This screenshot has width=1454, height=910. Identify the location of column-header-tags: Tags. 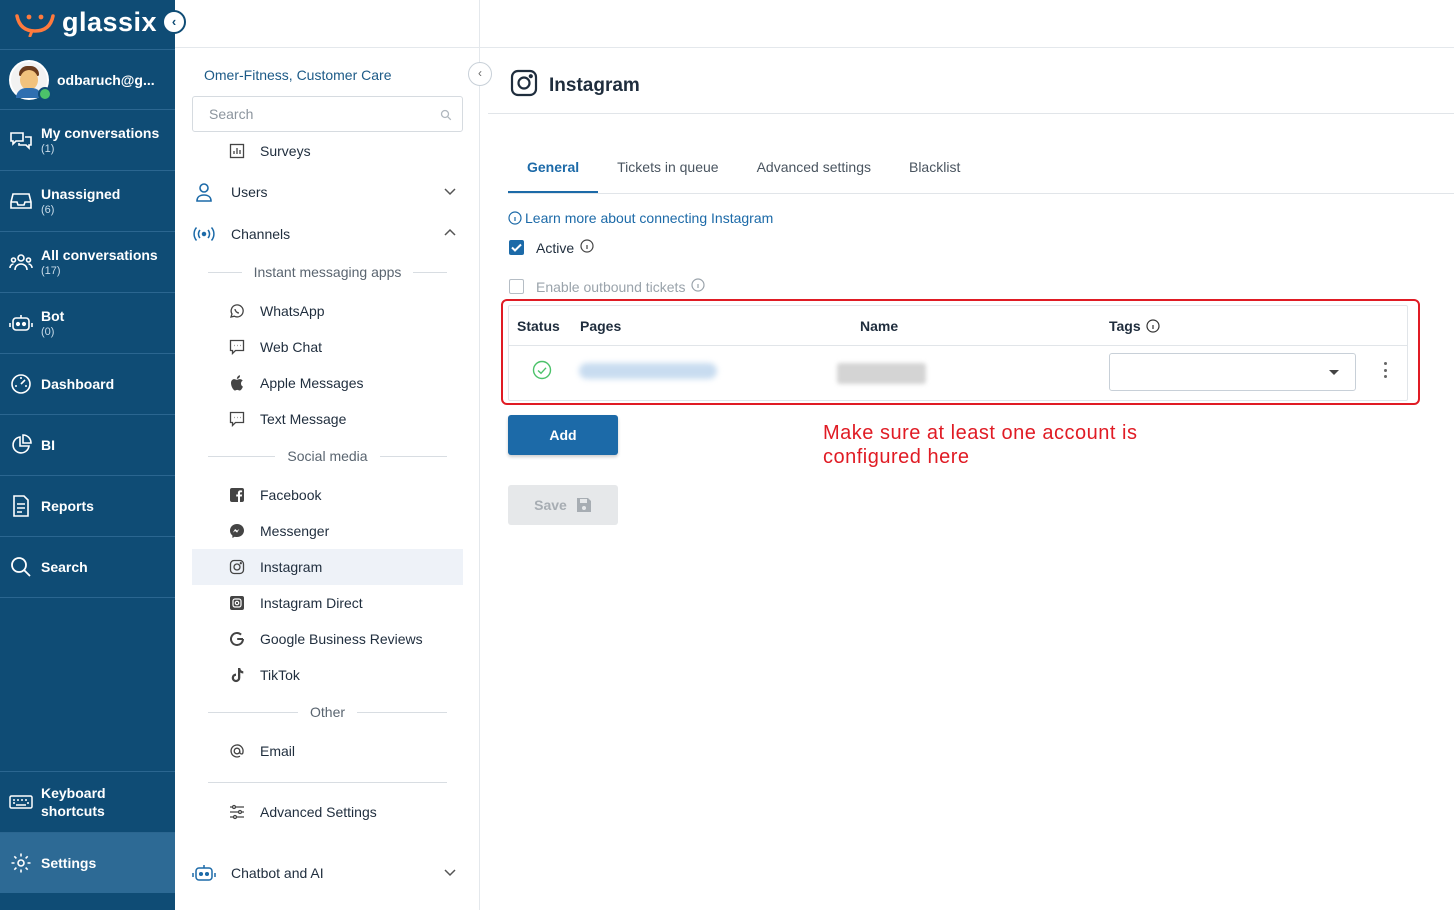
(1134, 326).